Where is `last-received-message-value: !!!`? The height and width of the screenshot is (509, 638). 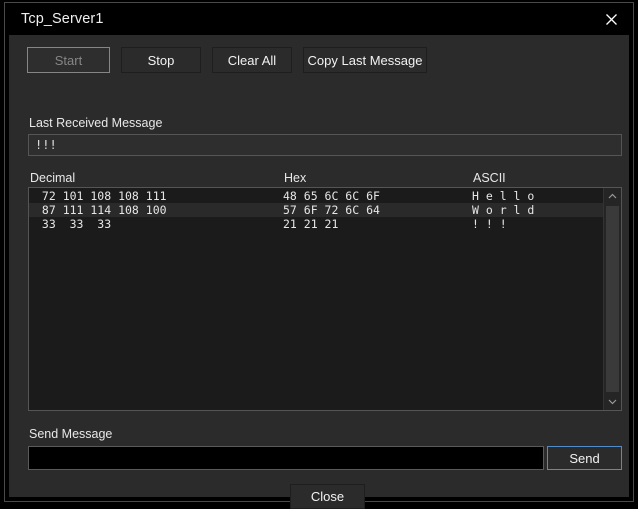
last-received-message-value: !!! is located at coordinates (325, 145).